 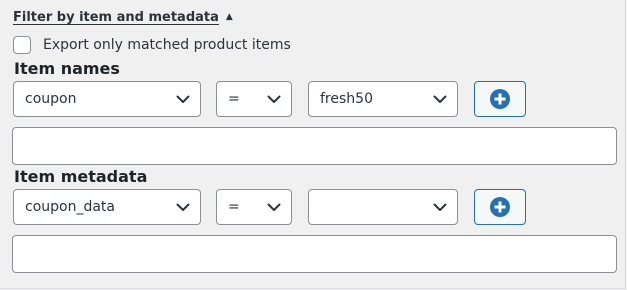 I want to click on item-metadata-operator-value: =, so click(x=234, y=207).